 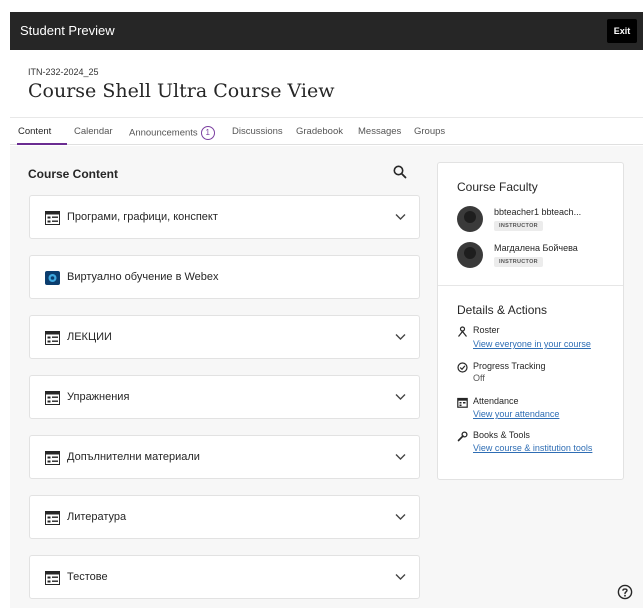 I want to click on roster-label: Roster, so click(x=486, y=330).